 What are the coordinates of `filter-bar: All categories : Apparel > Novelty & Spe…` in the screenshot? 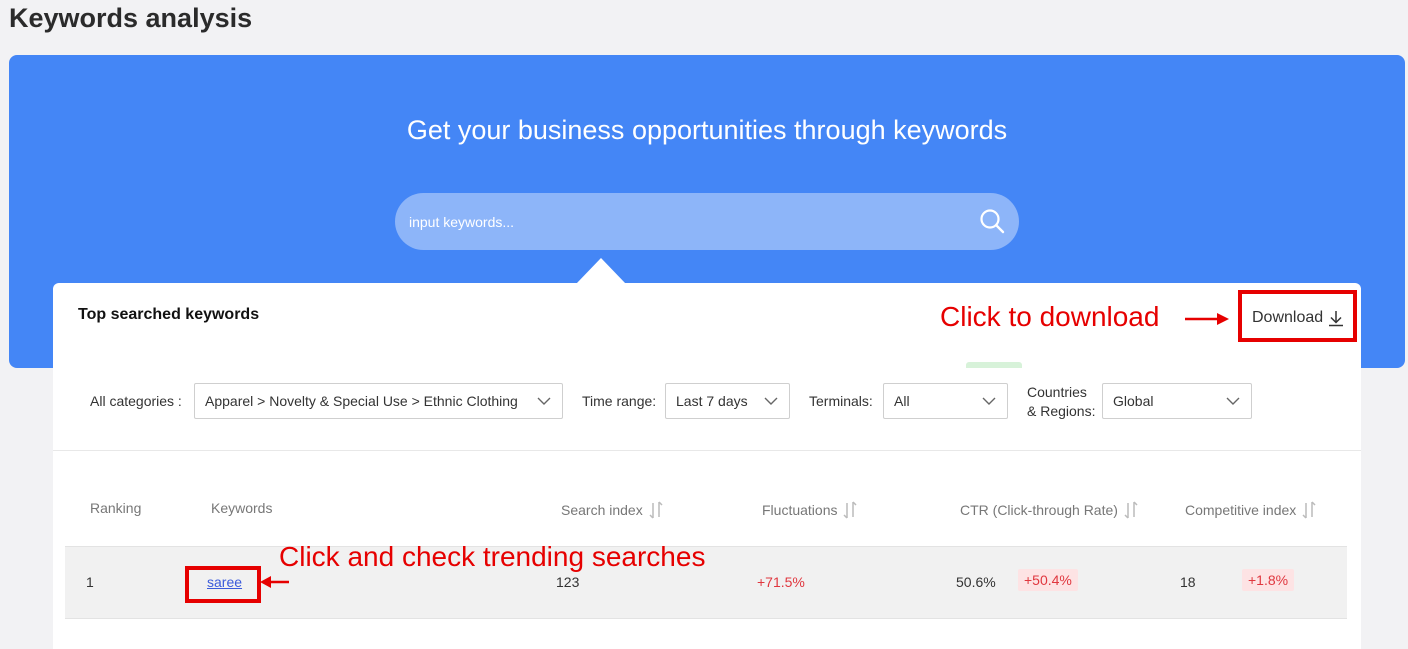 It's located at (710, 401).